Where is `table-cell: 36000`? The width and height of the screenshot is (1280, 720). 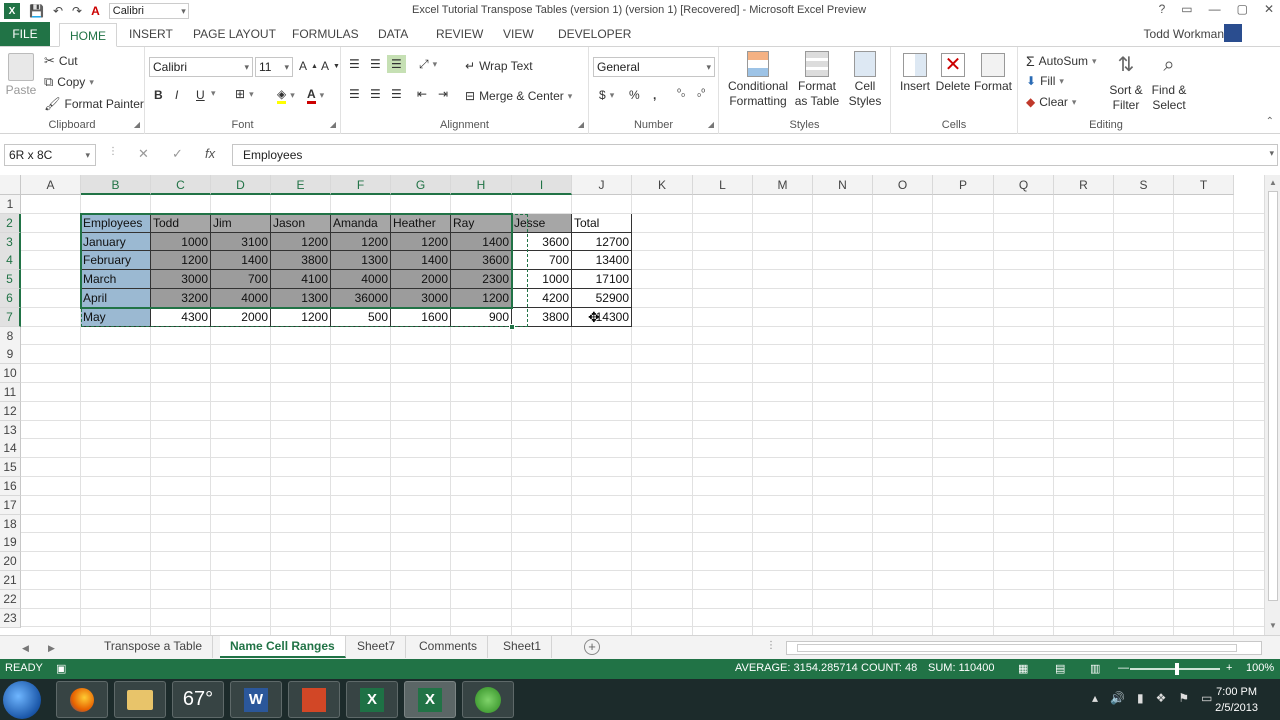 table-cell: 36000 is located at coordinates (361, 298).